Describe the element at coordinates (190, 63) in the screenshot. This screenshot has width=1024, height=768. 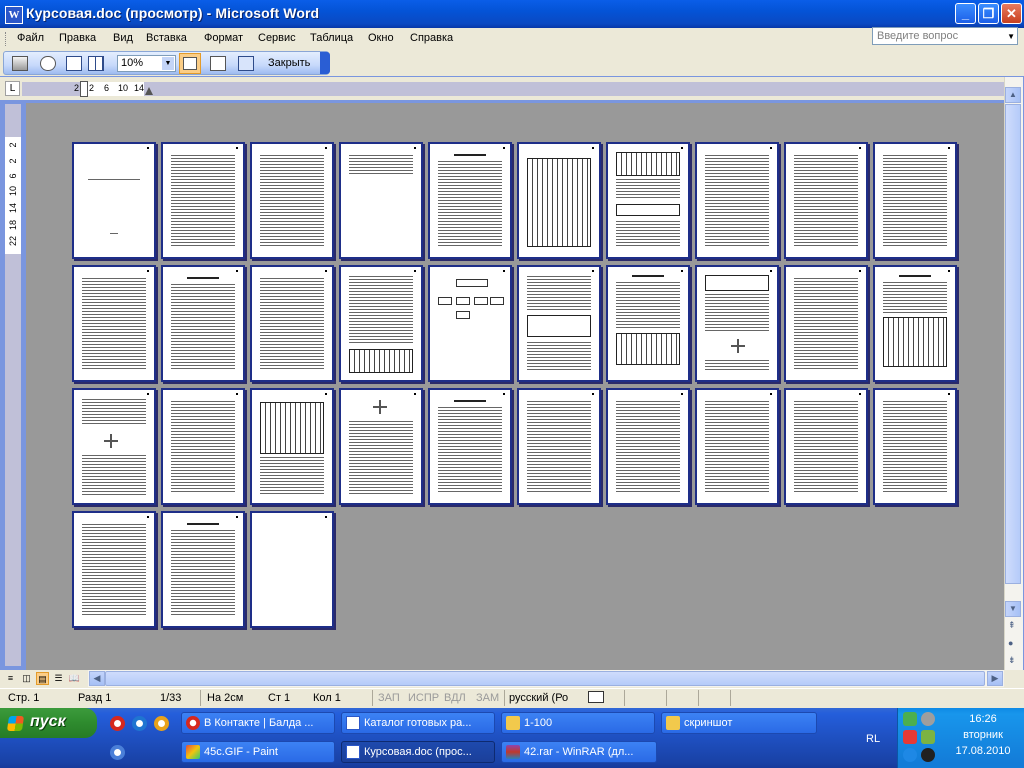
I see `view-ruler-button` at that location.